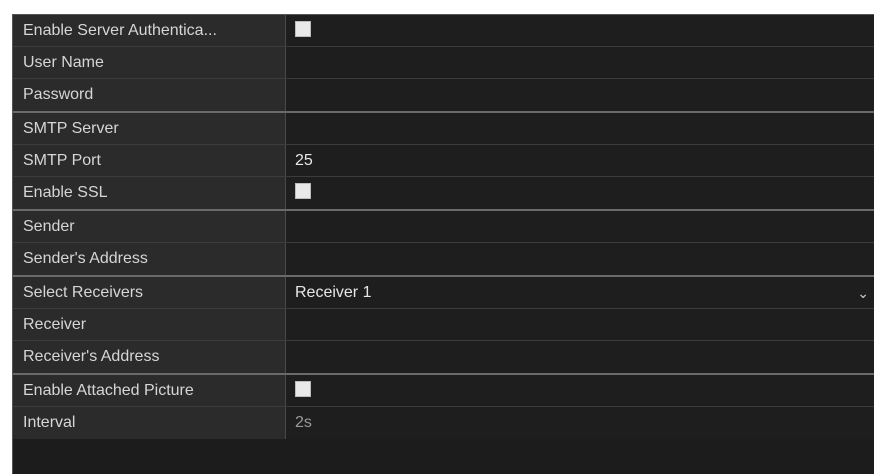 The width and height of the screenshot is (874, 474). I want to click on password-label: Password, so click(149, 95).